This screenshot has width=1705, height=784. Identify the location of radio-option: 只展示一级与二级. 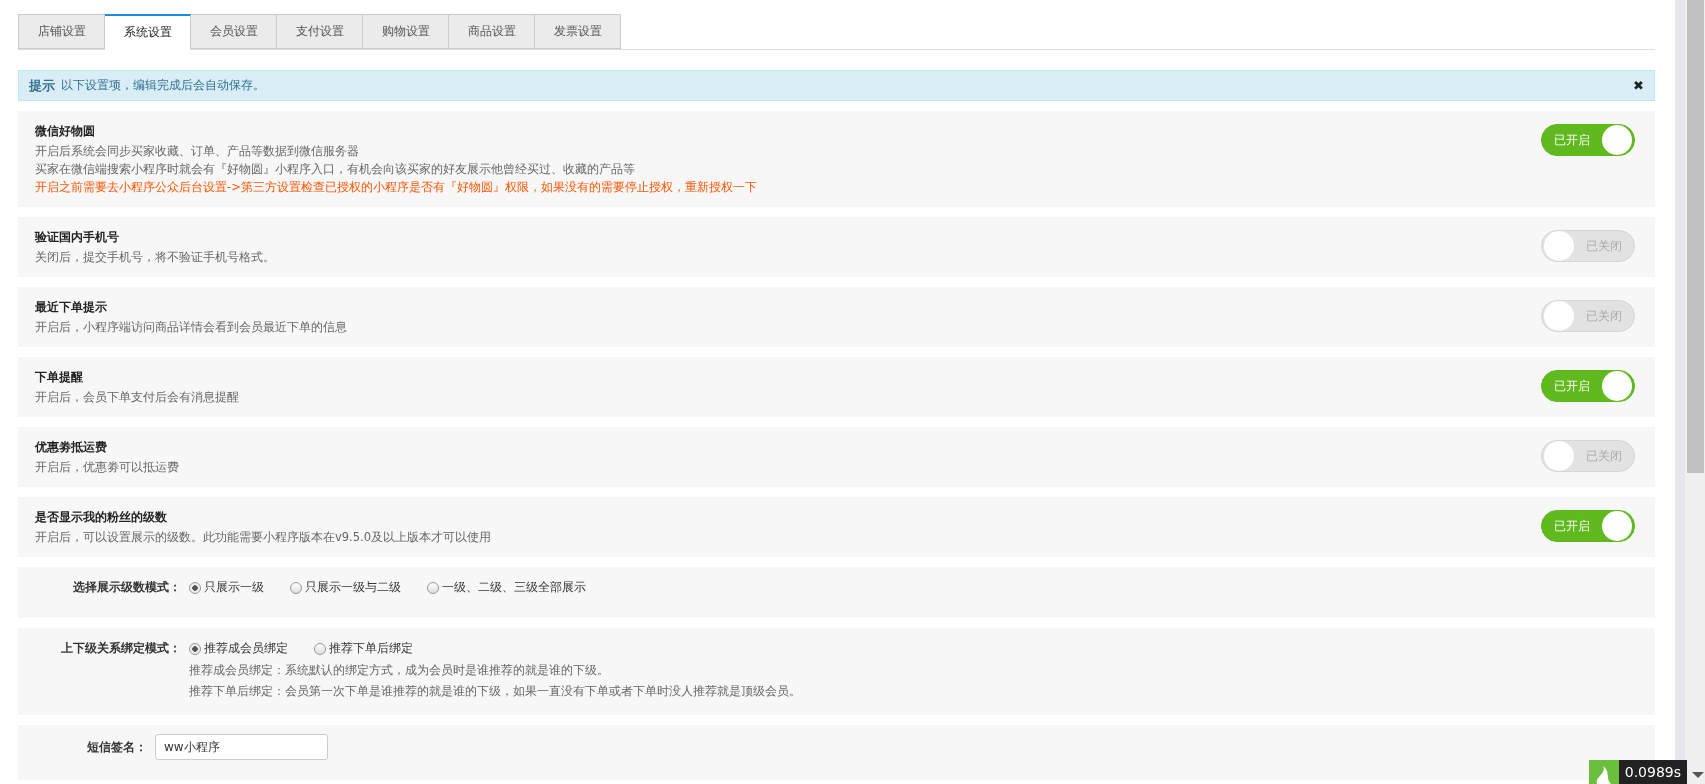
(345, 587).